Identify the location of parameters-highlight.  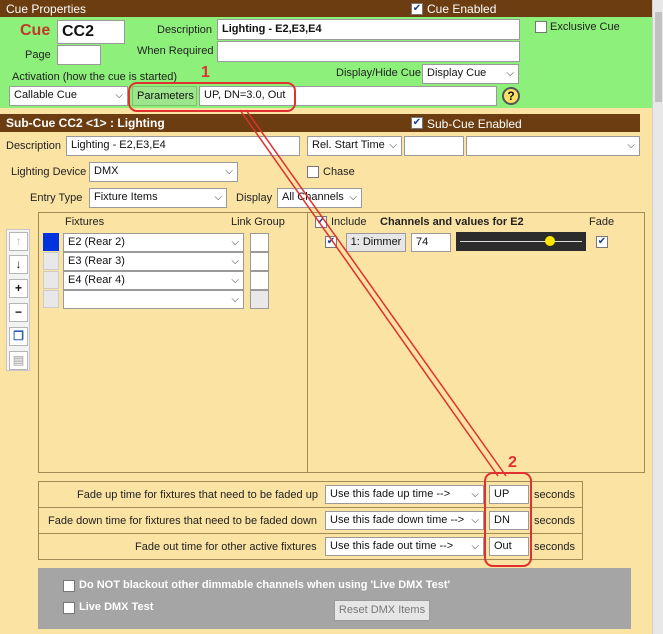
(212, 97).